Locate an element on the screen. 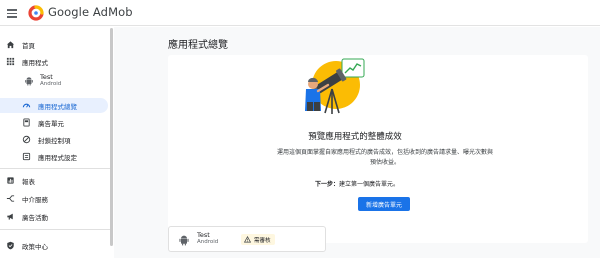 The image size is (600, 258). status-badge: 需審核 is located at coordinates (258, 239).